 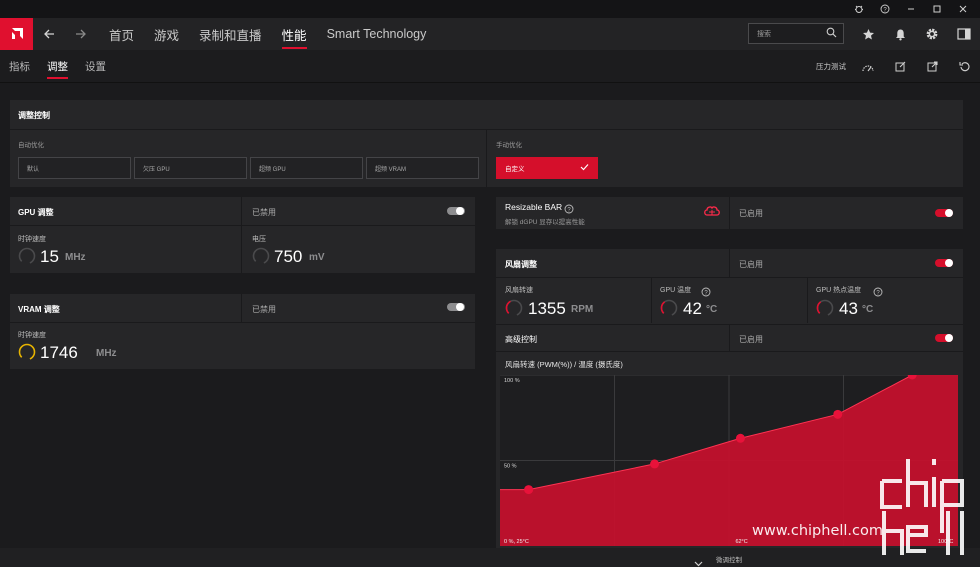 What do you see at coordinates (510, 467) in the screenshot?
I see `y-tick-label: 50 %` at bounding box center [510, 467].